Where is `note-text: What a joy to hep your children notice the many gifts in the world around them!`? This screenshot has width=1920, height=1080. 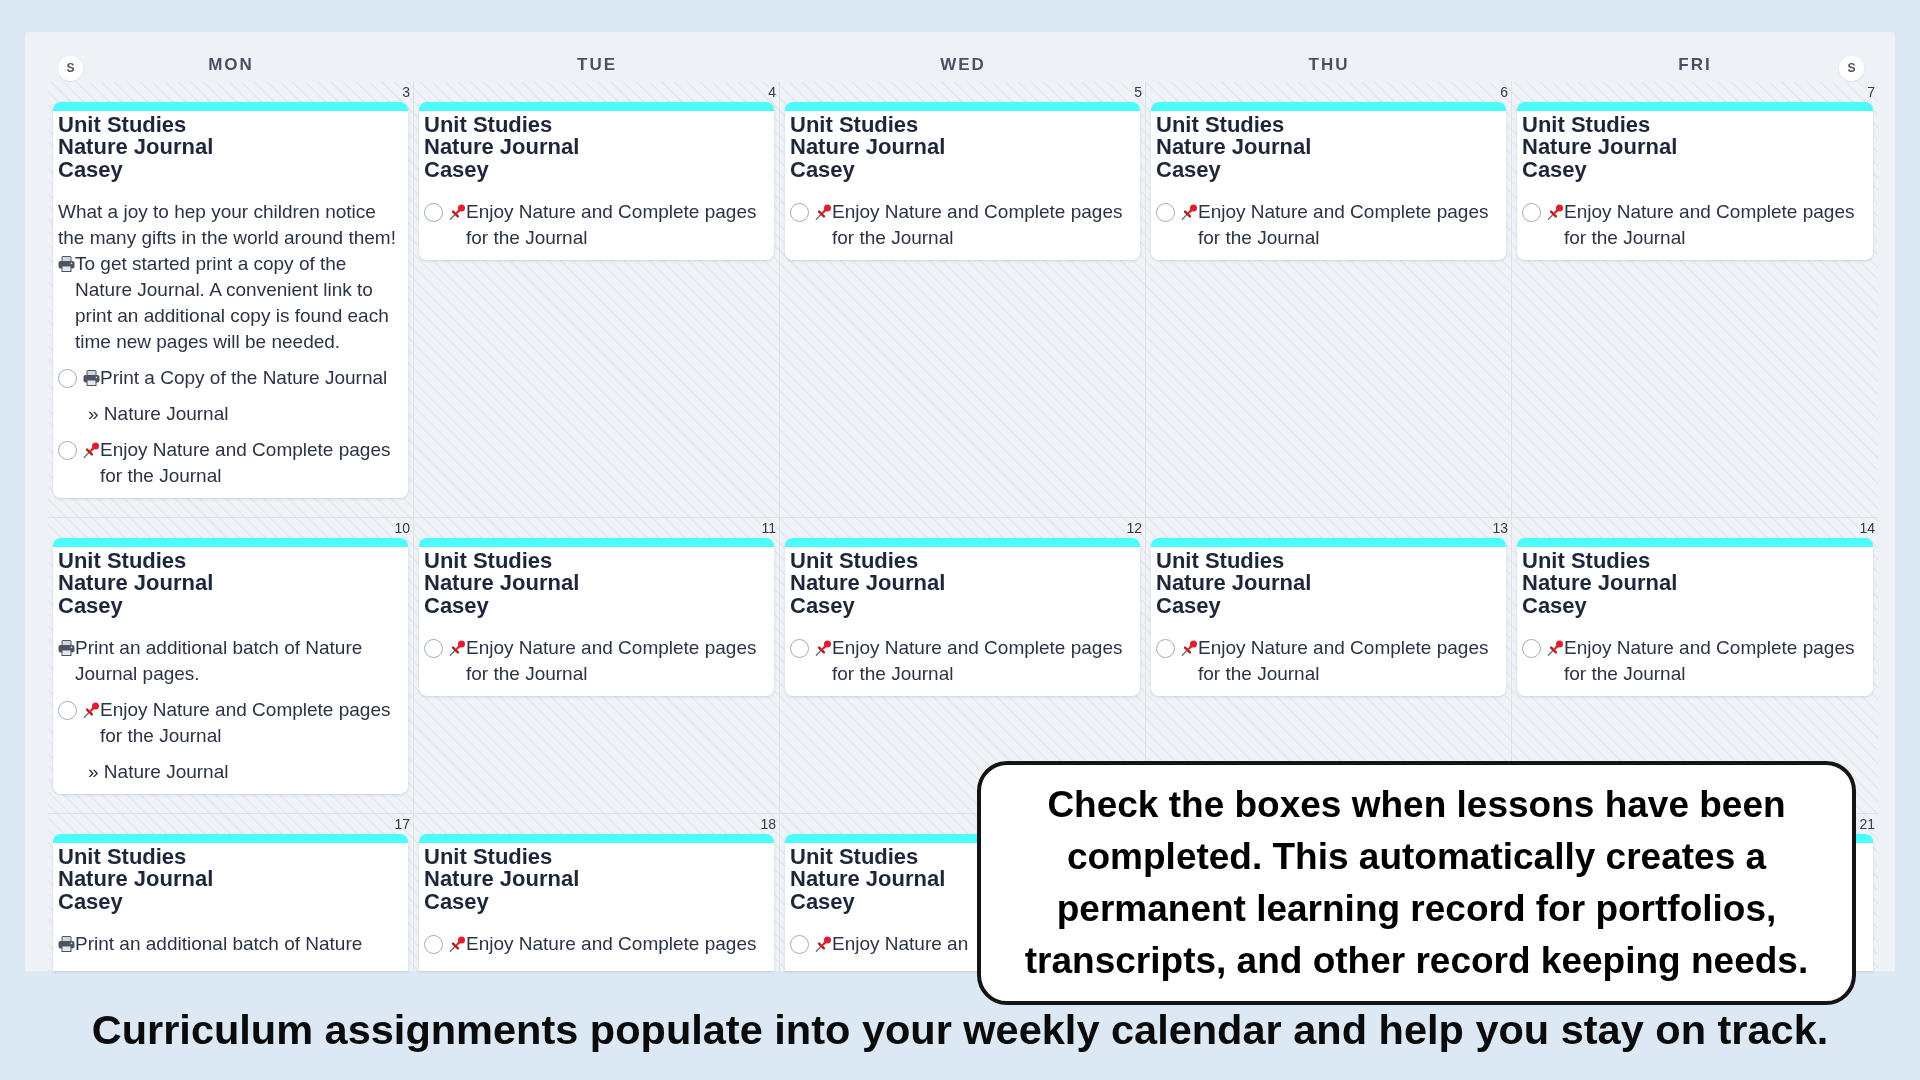 note-text: What a joy to hep your children notice the many gifts in the world around them! is located at coordinates (227, 224).